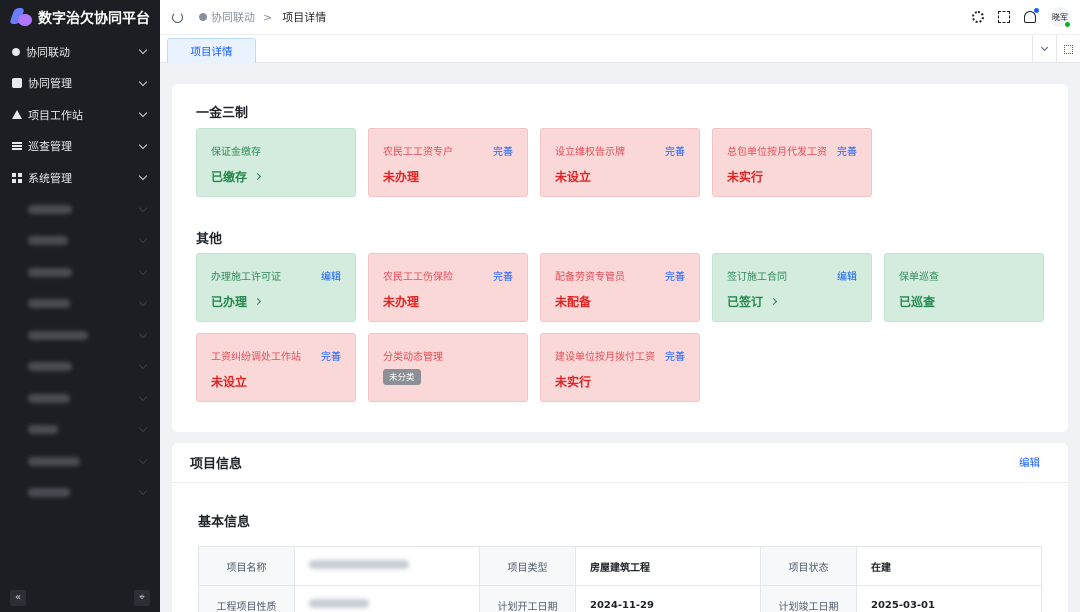 This screenshot has width=1080, height=612. I want to click on field-label: 项目状态, so click(808, 566).